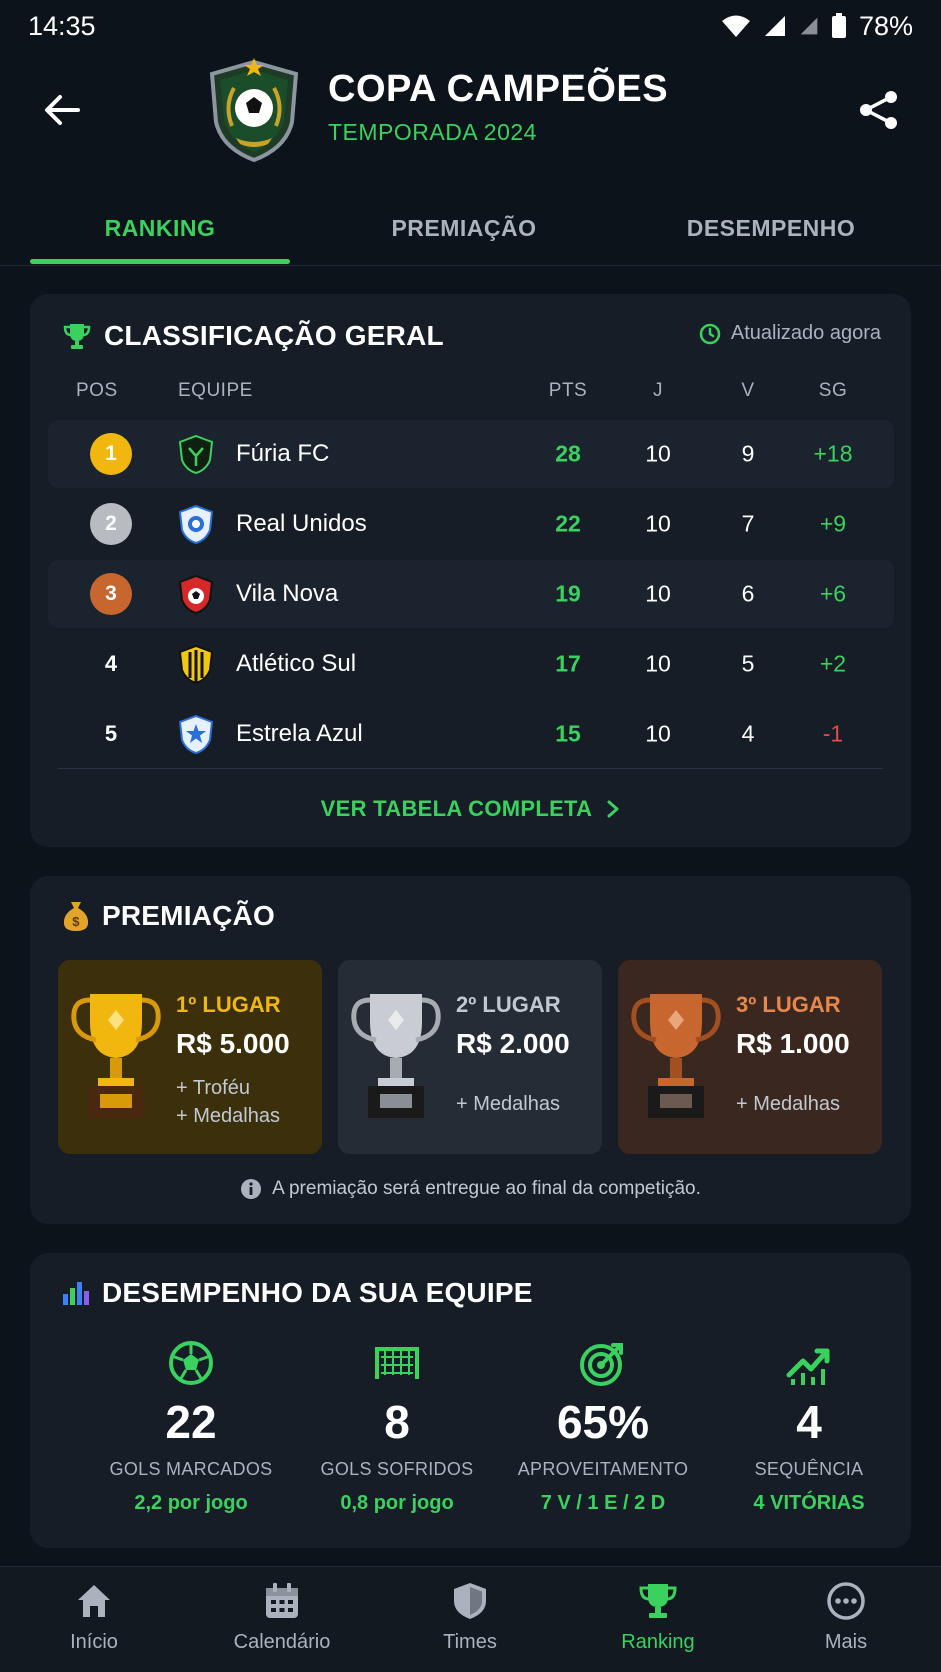  Describe the element at coordinates (160, 261) in the screenshot. I see `active-tab-indicator` at that location.